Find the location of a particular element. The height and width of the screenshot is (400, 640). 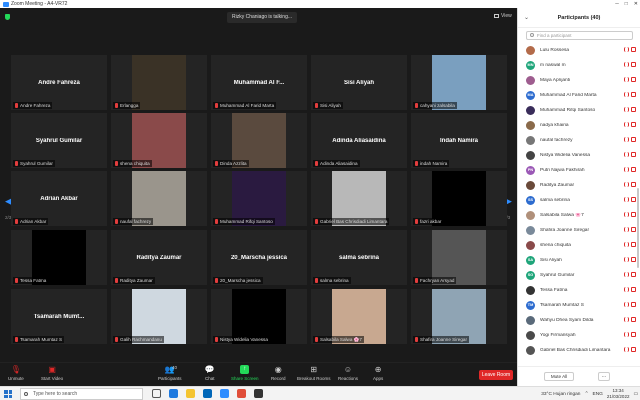

notification-icon: ▭ is located at coordinates (635, 394).